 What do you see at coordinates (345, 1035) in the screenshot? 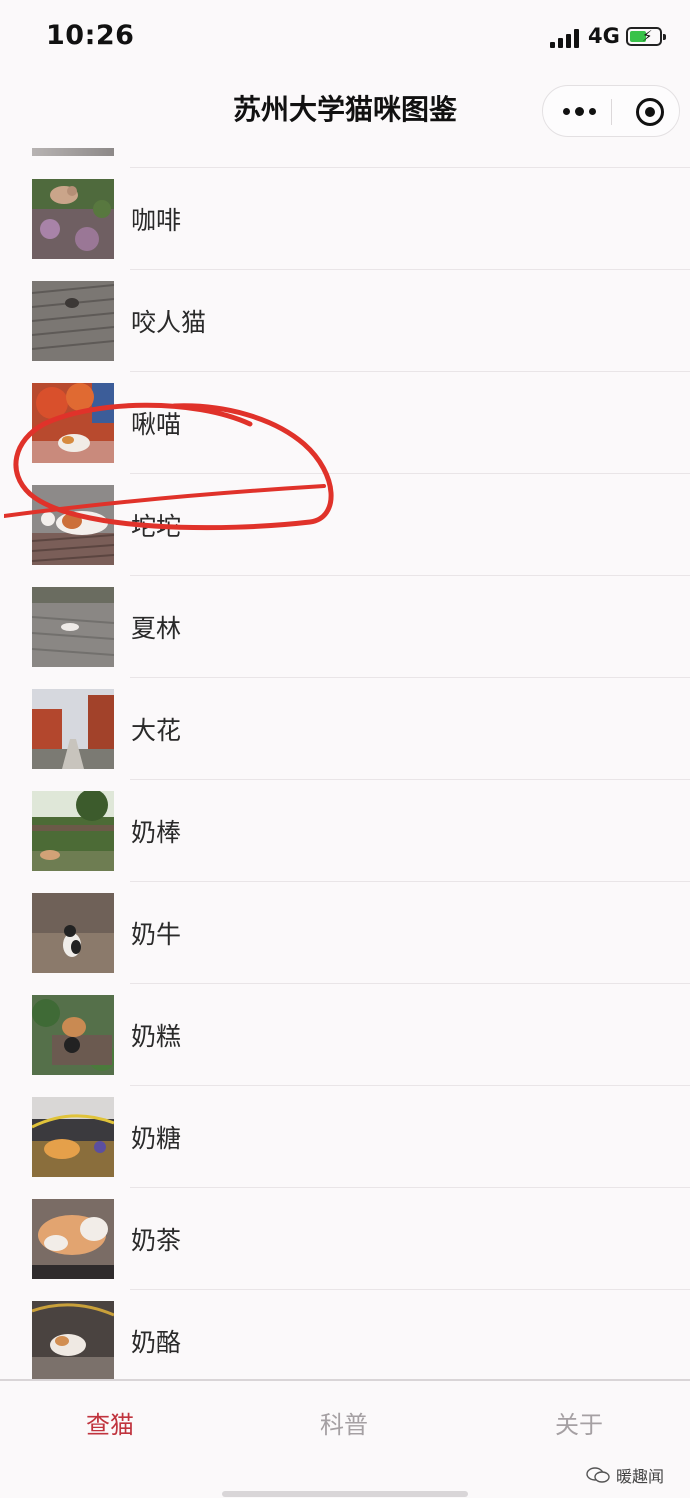
I see `list-item: 奶糕` at bounding box center [345, 1035].